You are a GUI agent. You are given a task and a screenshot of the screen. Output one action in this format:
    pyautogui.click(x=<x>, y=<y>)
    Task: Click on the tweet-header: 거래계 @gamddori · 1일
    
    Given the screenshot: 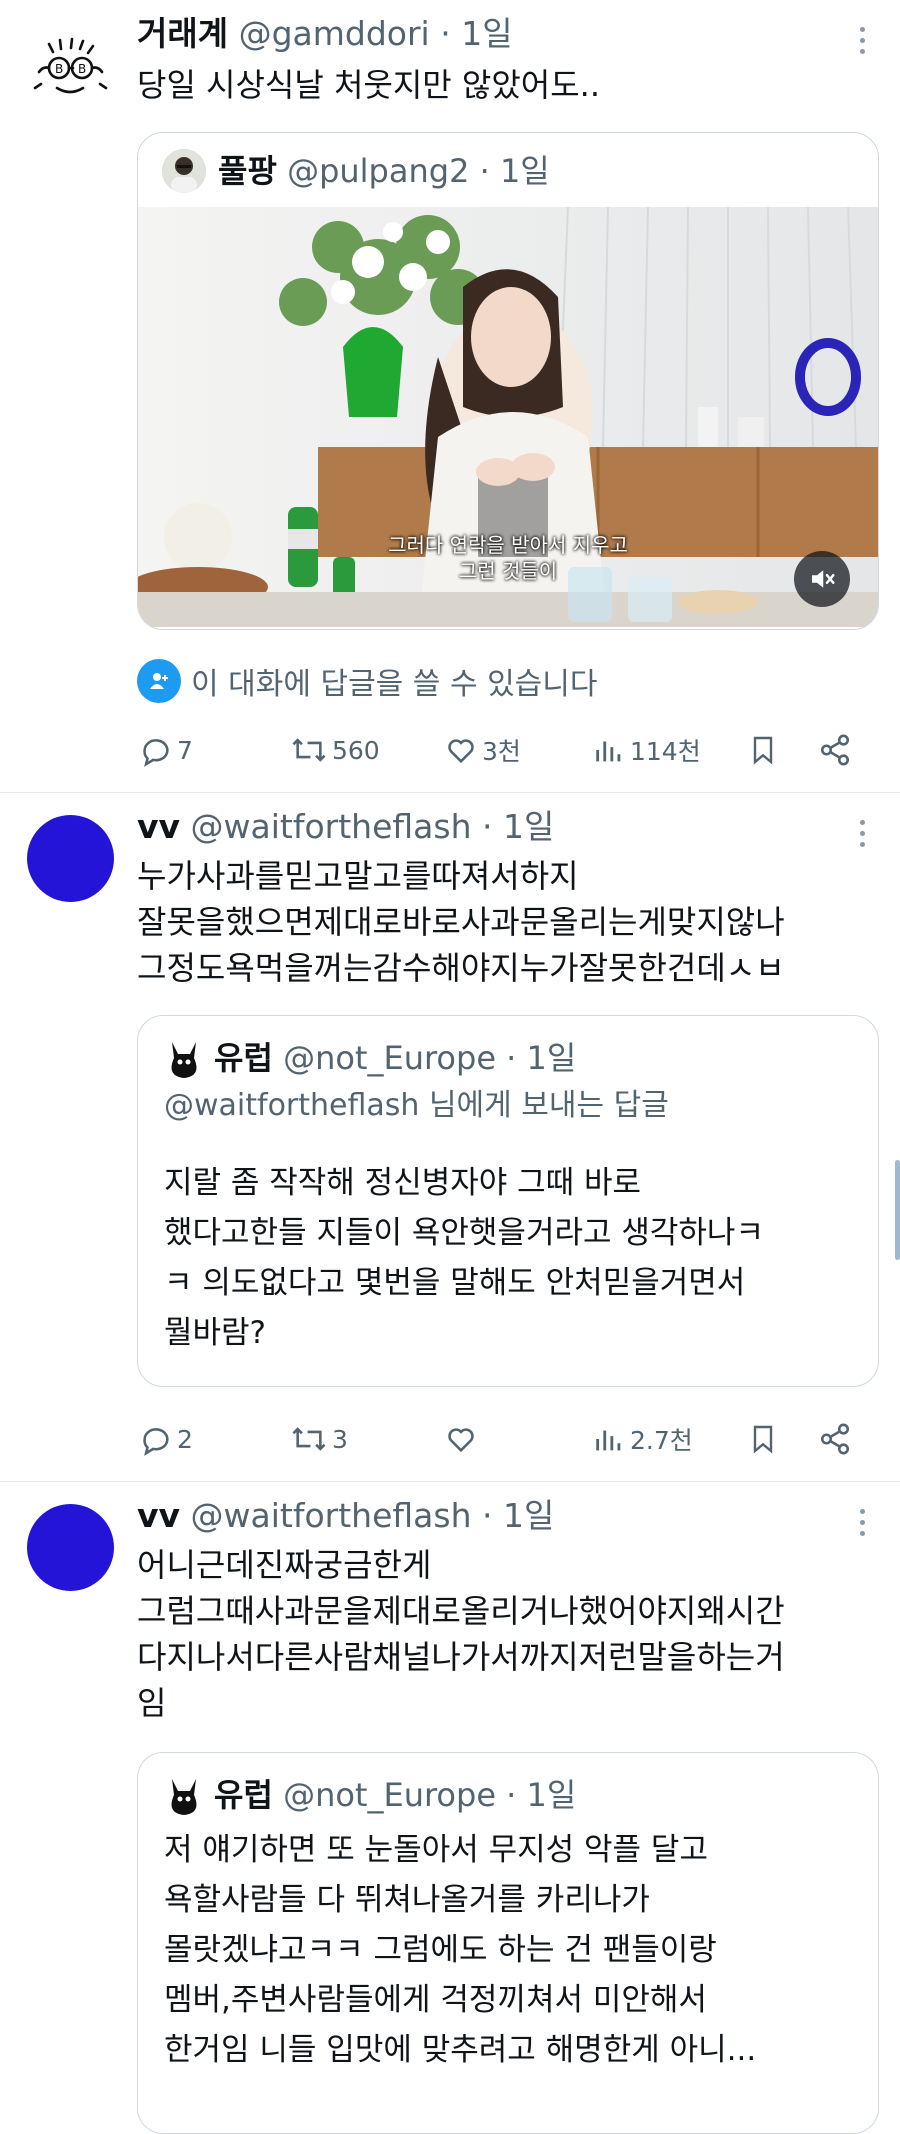 What is the action you would take?
    pyautogui.click(x=325, y=34)
    